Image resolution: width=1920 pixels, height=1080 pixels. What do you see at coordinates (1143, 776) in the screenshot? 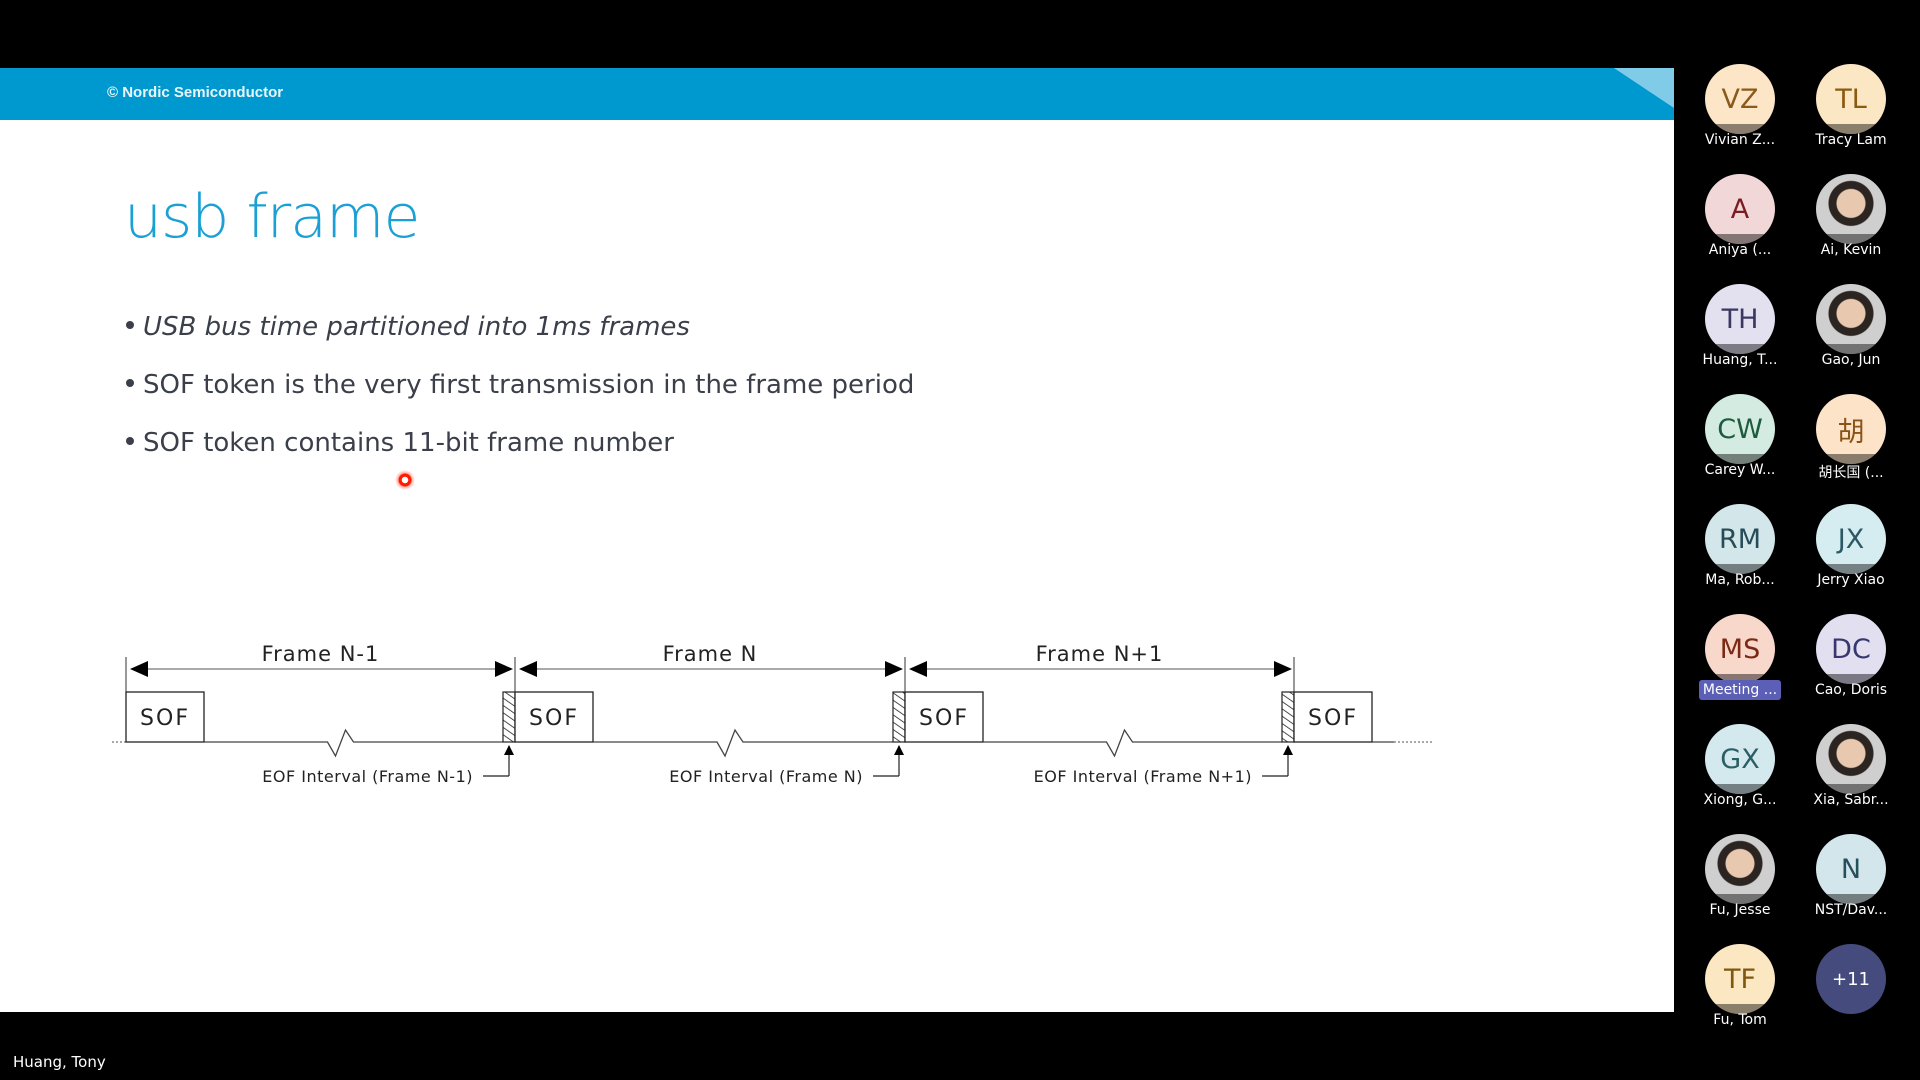
I see `eof-interval-label: EOF Interval (Frame N+1)` at bounding box center [1143, 776].